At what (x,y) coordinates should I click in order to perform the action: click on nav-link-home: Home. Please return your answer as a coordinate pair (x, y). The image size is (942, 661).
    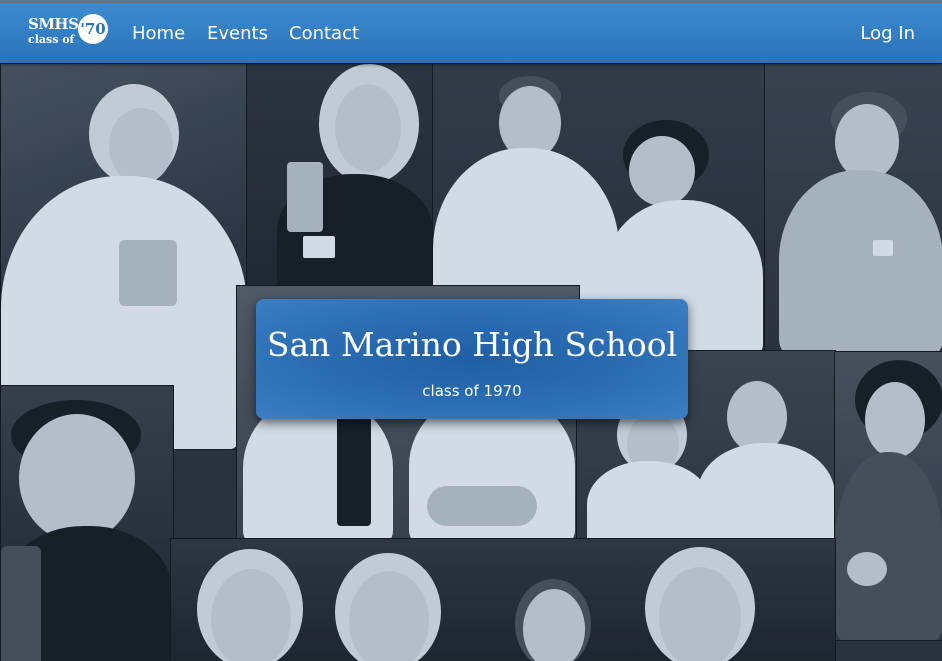
    Looking at the image, I should click on (158, 34).